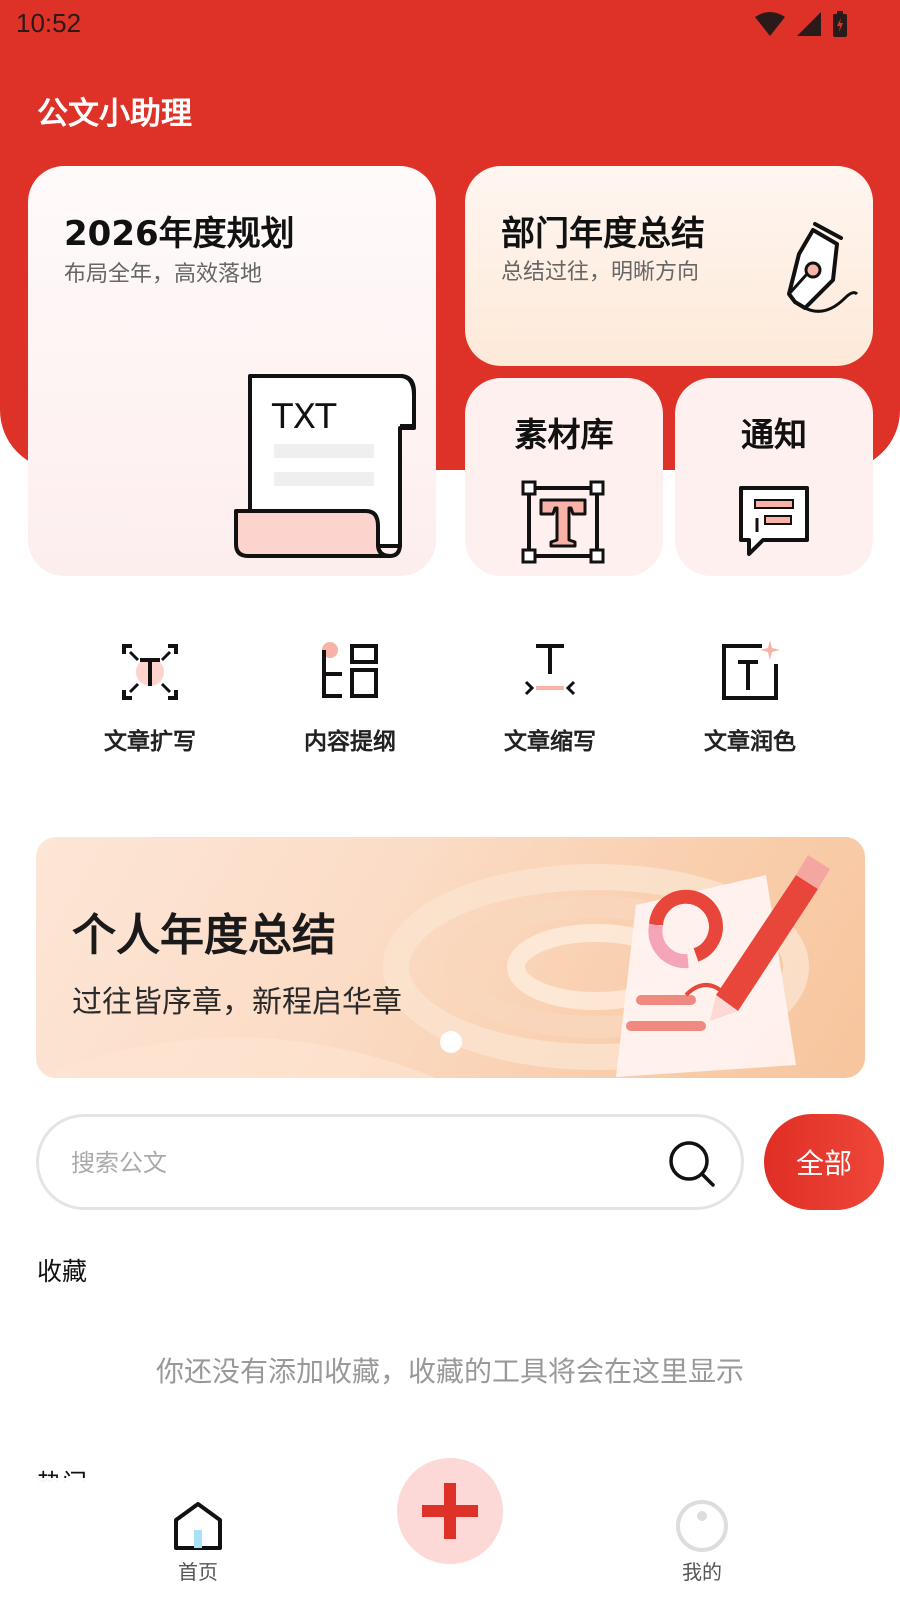  What do you see at coordinates (550, 698) in the screenshot?
I see `tool-condense: 文章缩写` at bounding box center [550, 698].